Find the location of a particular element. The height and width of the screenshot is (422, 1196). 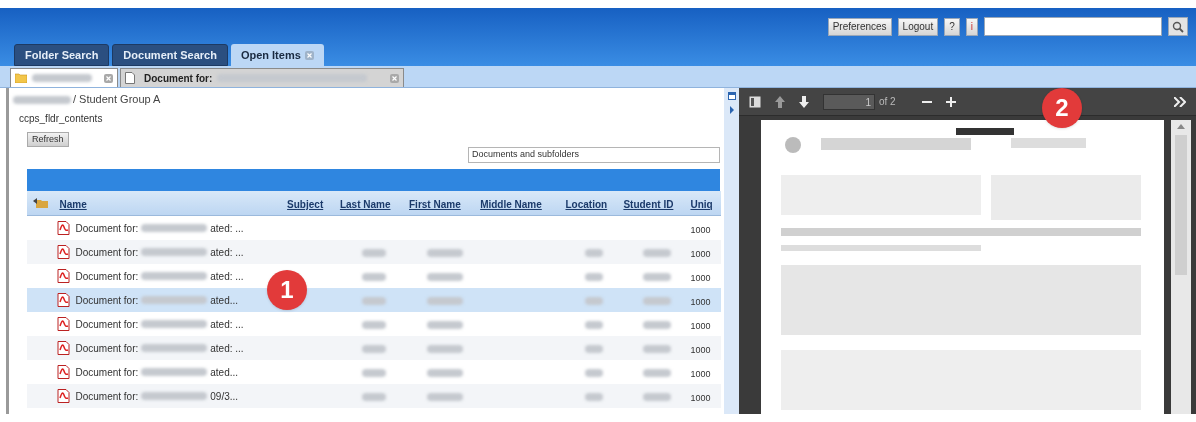

document-tab-label: Document for: is located at coordinates (178, 78).